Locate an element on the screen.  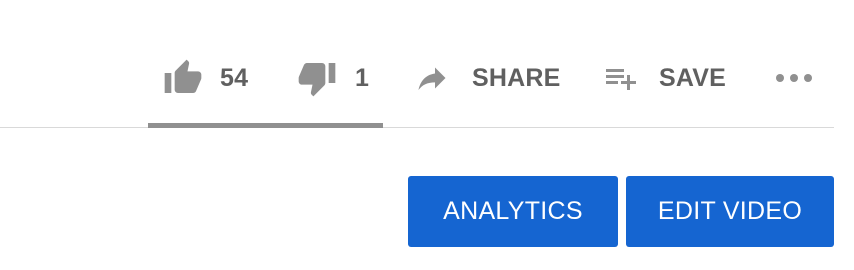
share-label: SHARE is located at coordinates (516, 77).